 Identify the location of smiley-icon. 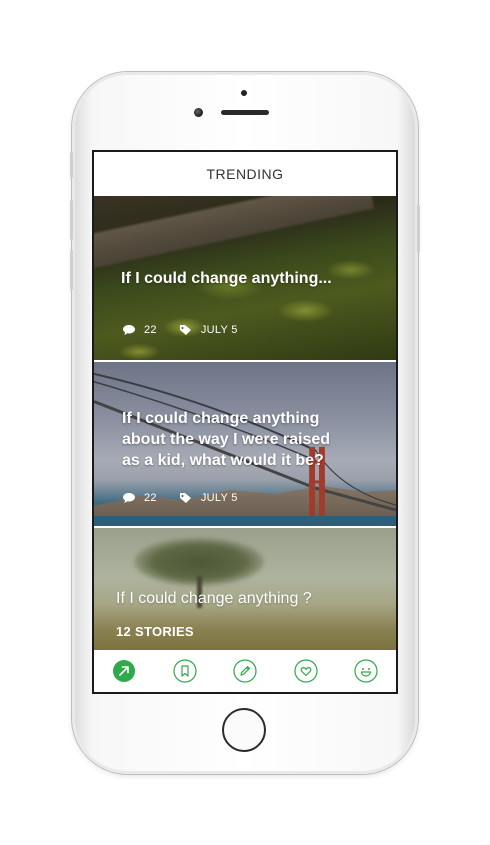
(366, 671).